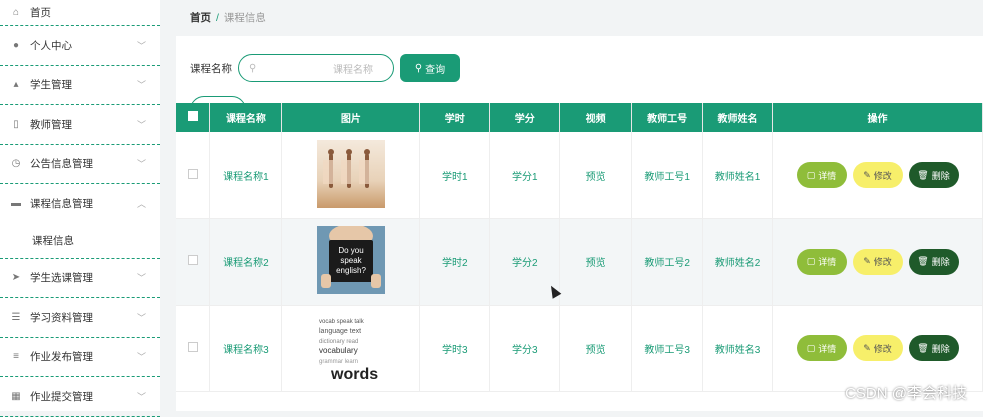 The width and height of the screenshot is (983, 417). Describe the element at coordinates (455, 262) in the screenshot. I see `hours-cell: 学时2` at that location.